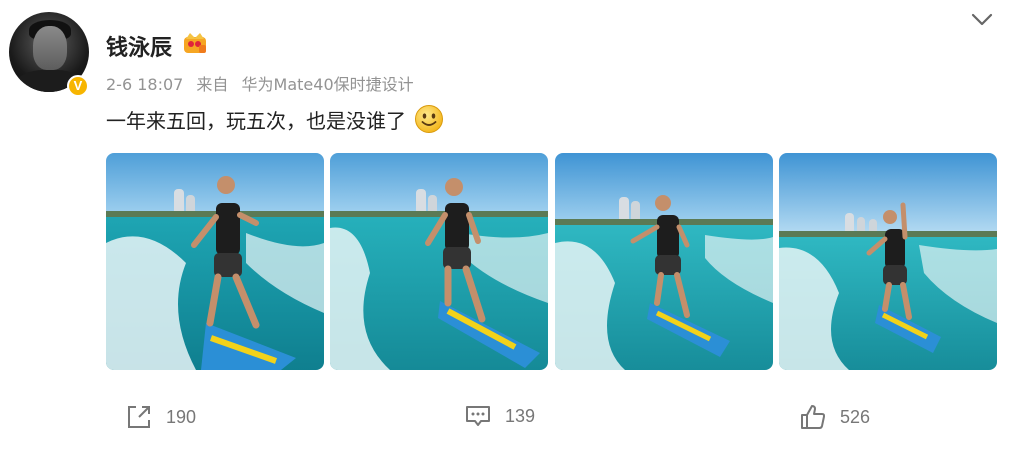 The width and height of the screenshot is (1009, 453). What do you see at coordinates (181, 416) in the screenshot?
I see `repost-count: 190` at bounding box center [181, 416].